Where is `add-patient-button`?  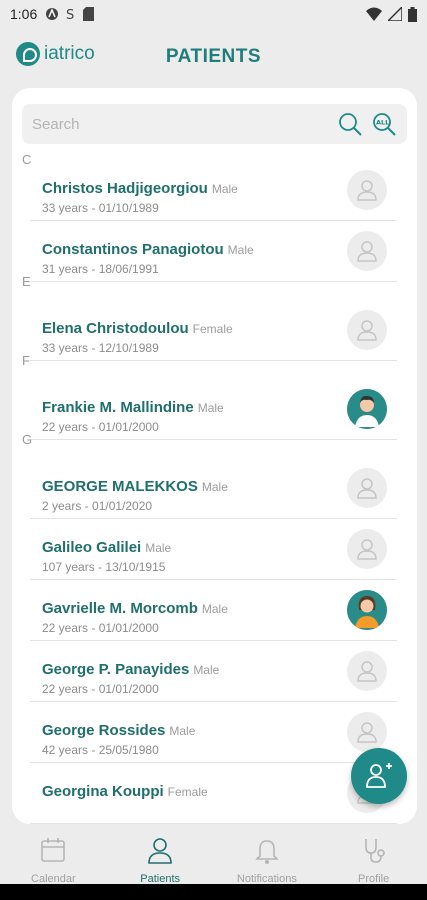 add-patient-button is located at coordinates (379, 776).